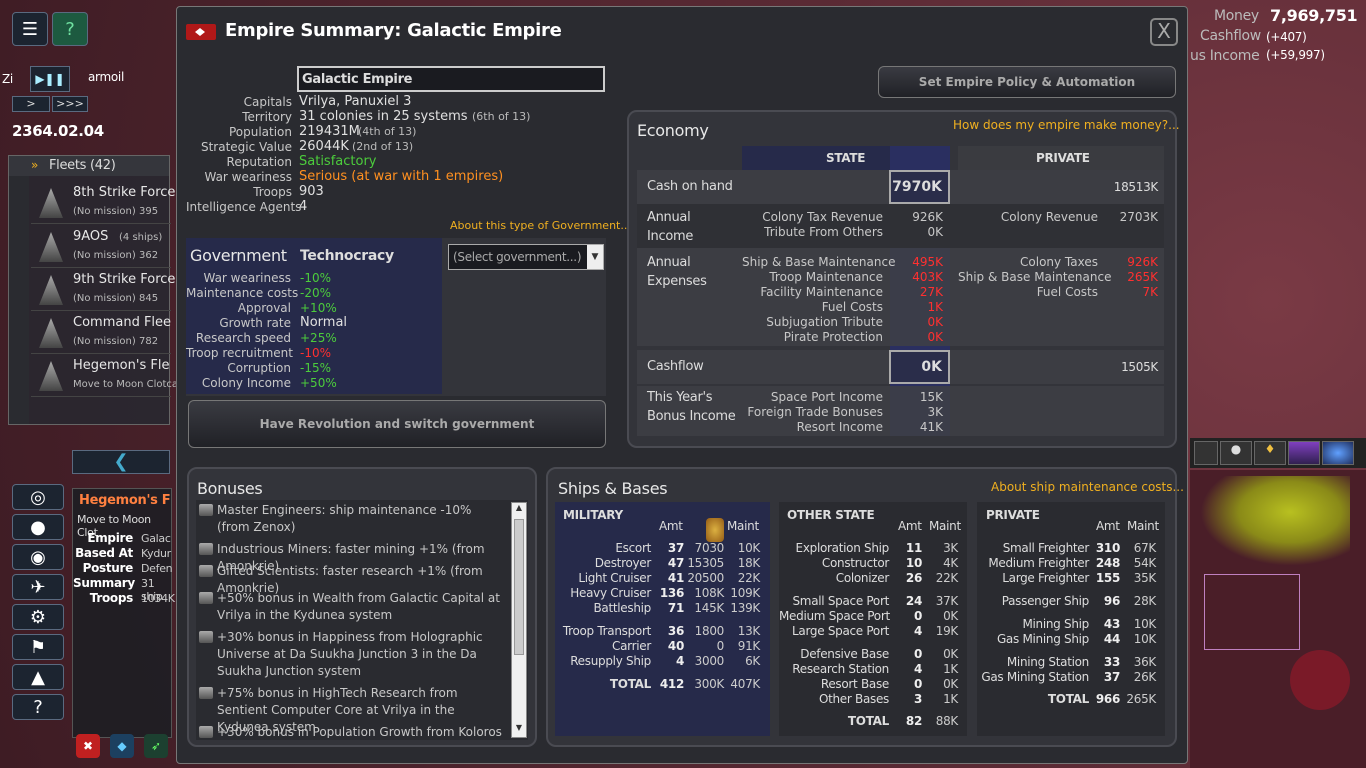  Describe the element at coordinates (1314, 15) in the screenshot. I see `money-value: 7,969,751` at that location.